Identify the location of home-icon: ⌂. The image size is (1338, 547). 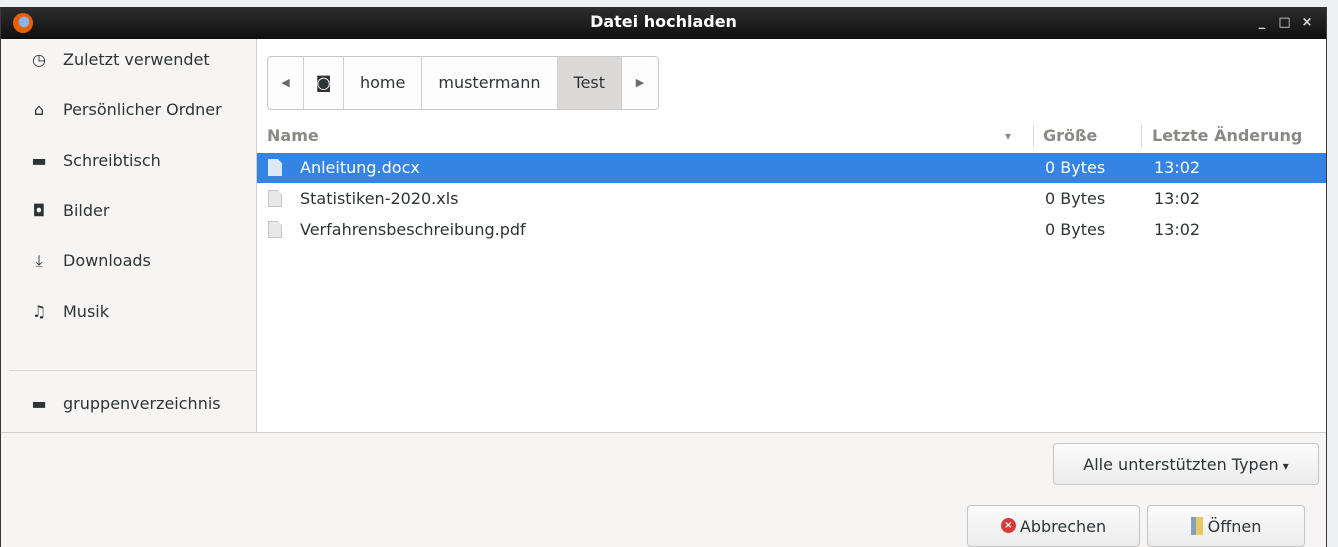
(39, 109).